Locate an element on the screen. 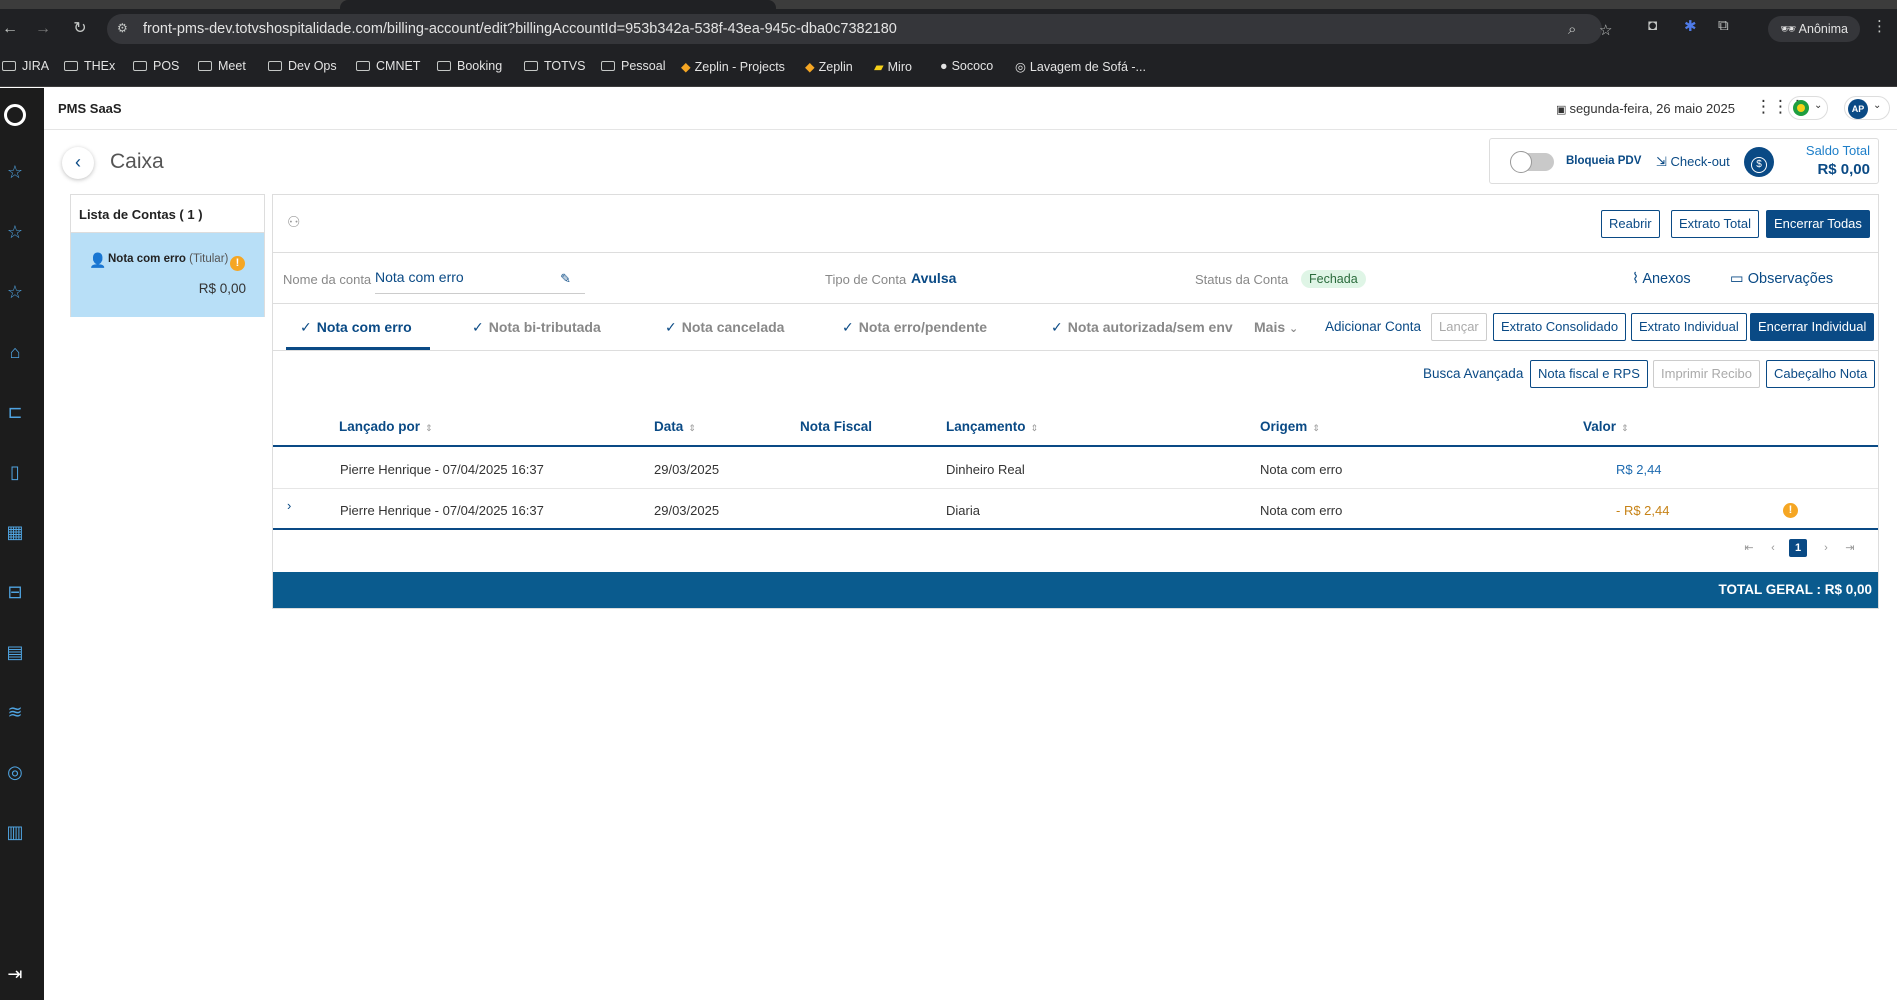 The width and height of the screenshot is (1897, 1001). apps-grid-icon: ⋮⋮⋮ is located at coordinates (1780, 107).